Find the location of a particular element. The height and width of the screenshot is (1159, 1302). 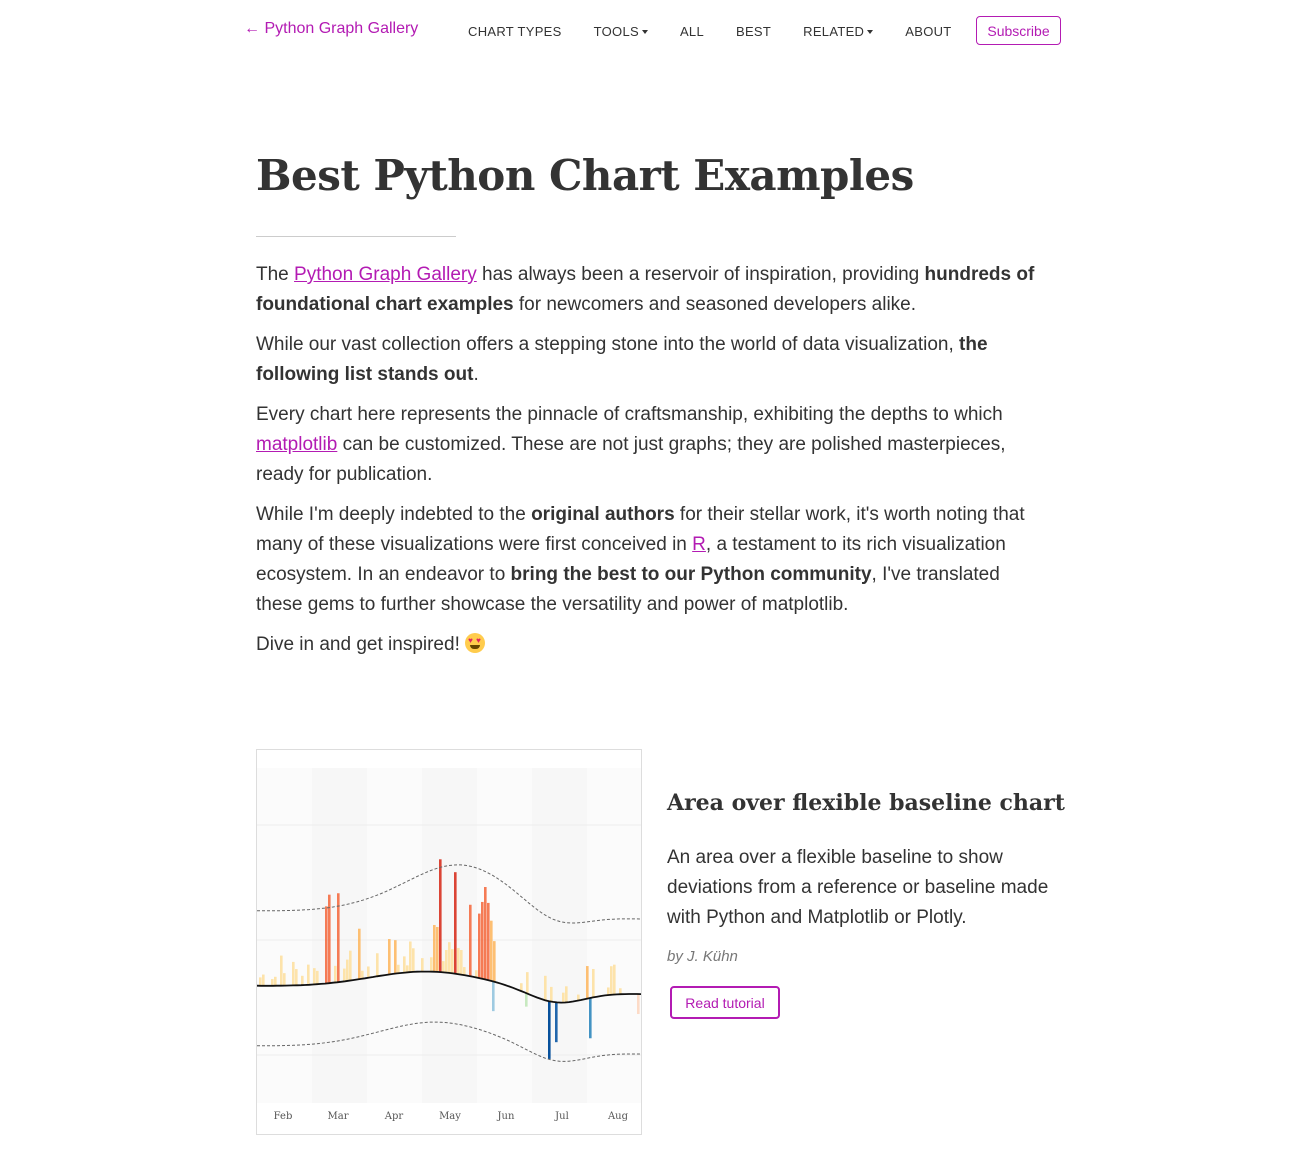

x-tick-label: Jun is located at coordinates (506, 1116).